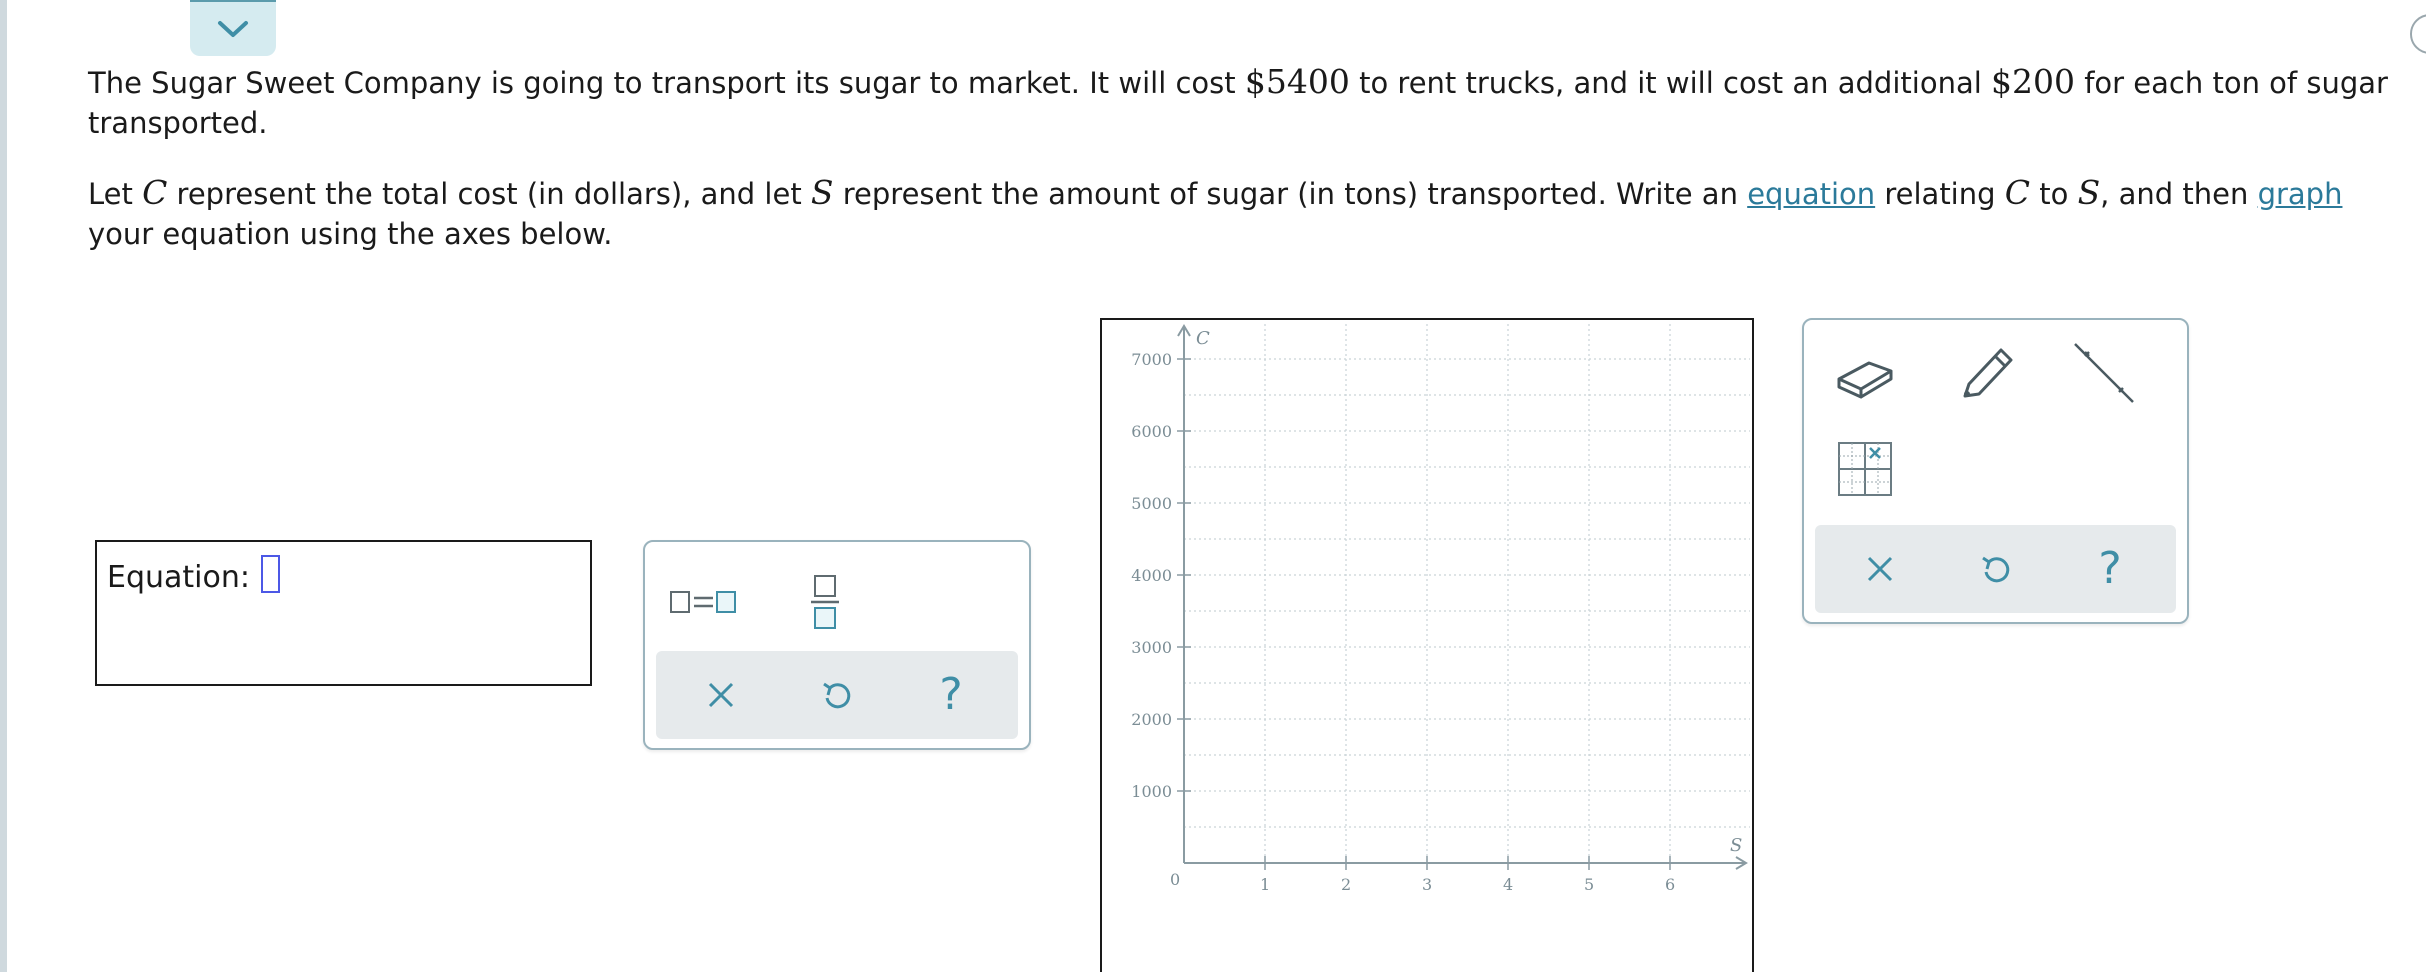 Image resolution: width=2426 pixels, height=974 pixels. I want to click on equals-template-button, so click(705, 602).